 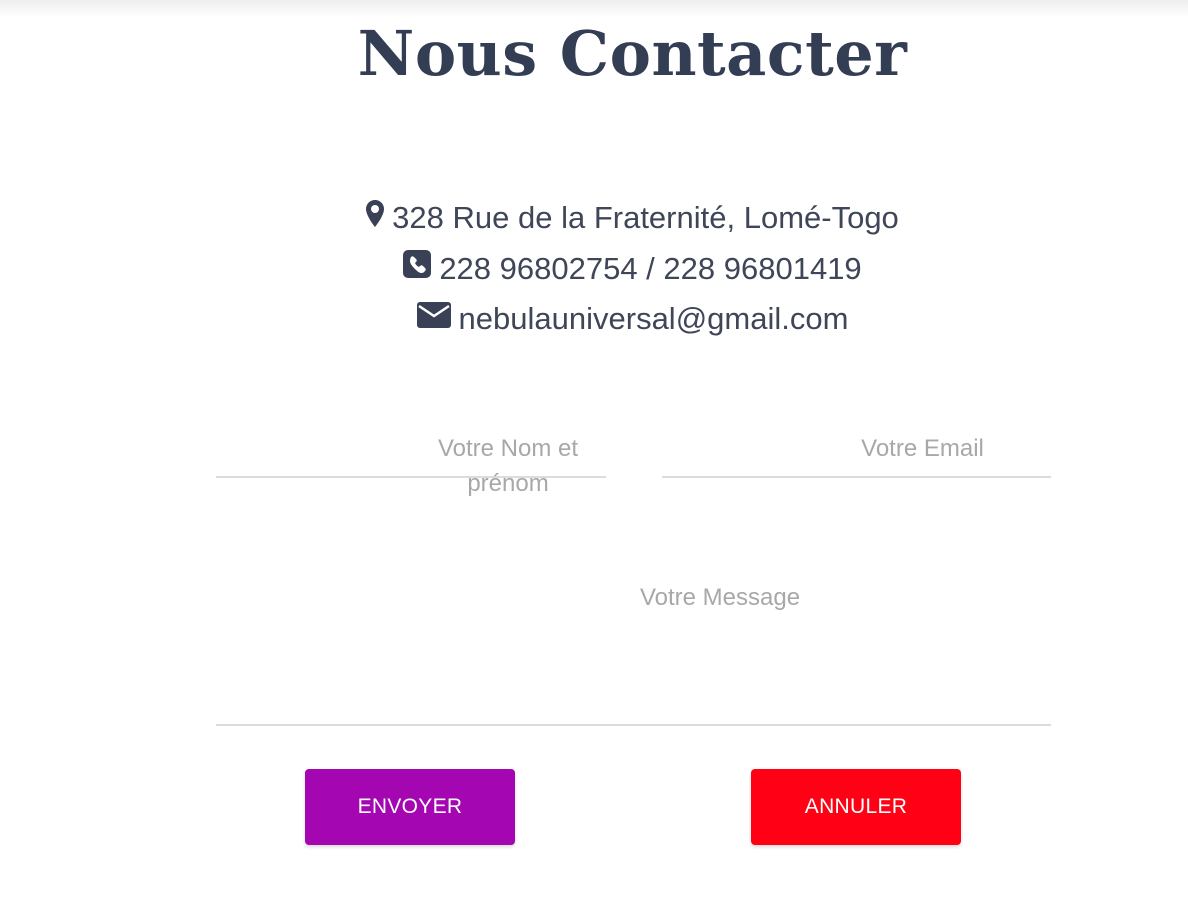 I want to click on contact-address: 328 Rue de la Fraternité, Lomé-Togo, so click(x=594, y=219).